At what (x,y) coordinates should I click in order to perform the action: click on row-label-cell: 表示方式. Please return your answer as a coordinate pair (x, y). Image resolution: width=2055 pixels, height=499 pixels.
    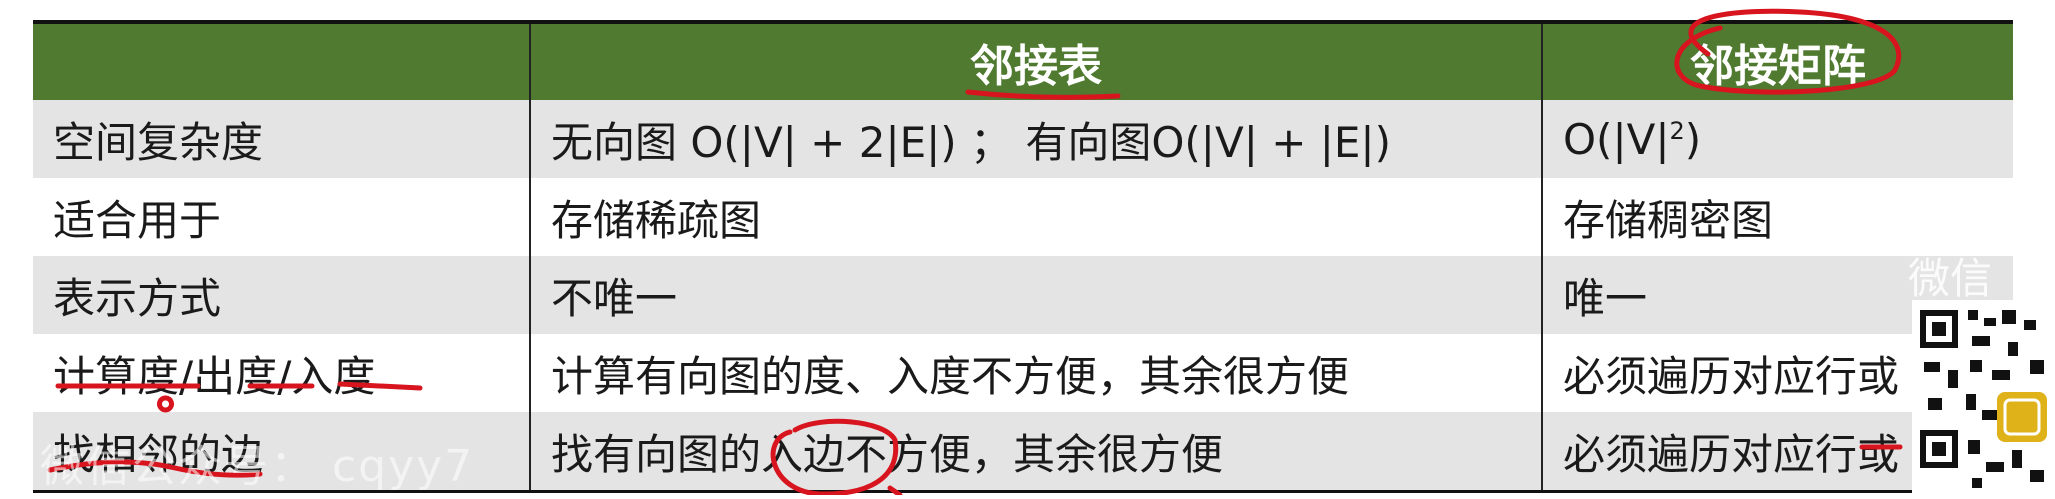
    Looking at the image, I should click on (281, 295).